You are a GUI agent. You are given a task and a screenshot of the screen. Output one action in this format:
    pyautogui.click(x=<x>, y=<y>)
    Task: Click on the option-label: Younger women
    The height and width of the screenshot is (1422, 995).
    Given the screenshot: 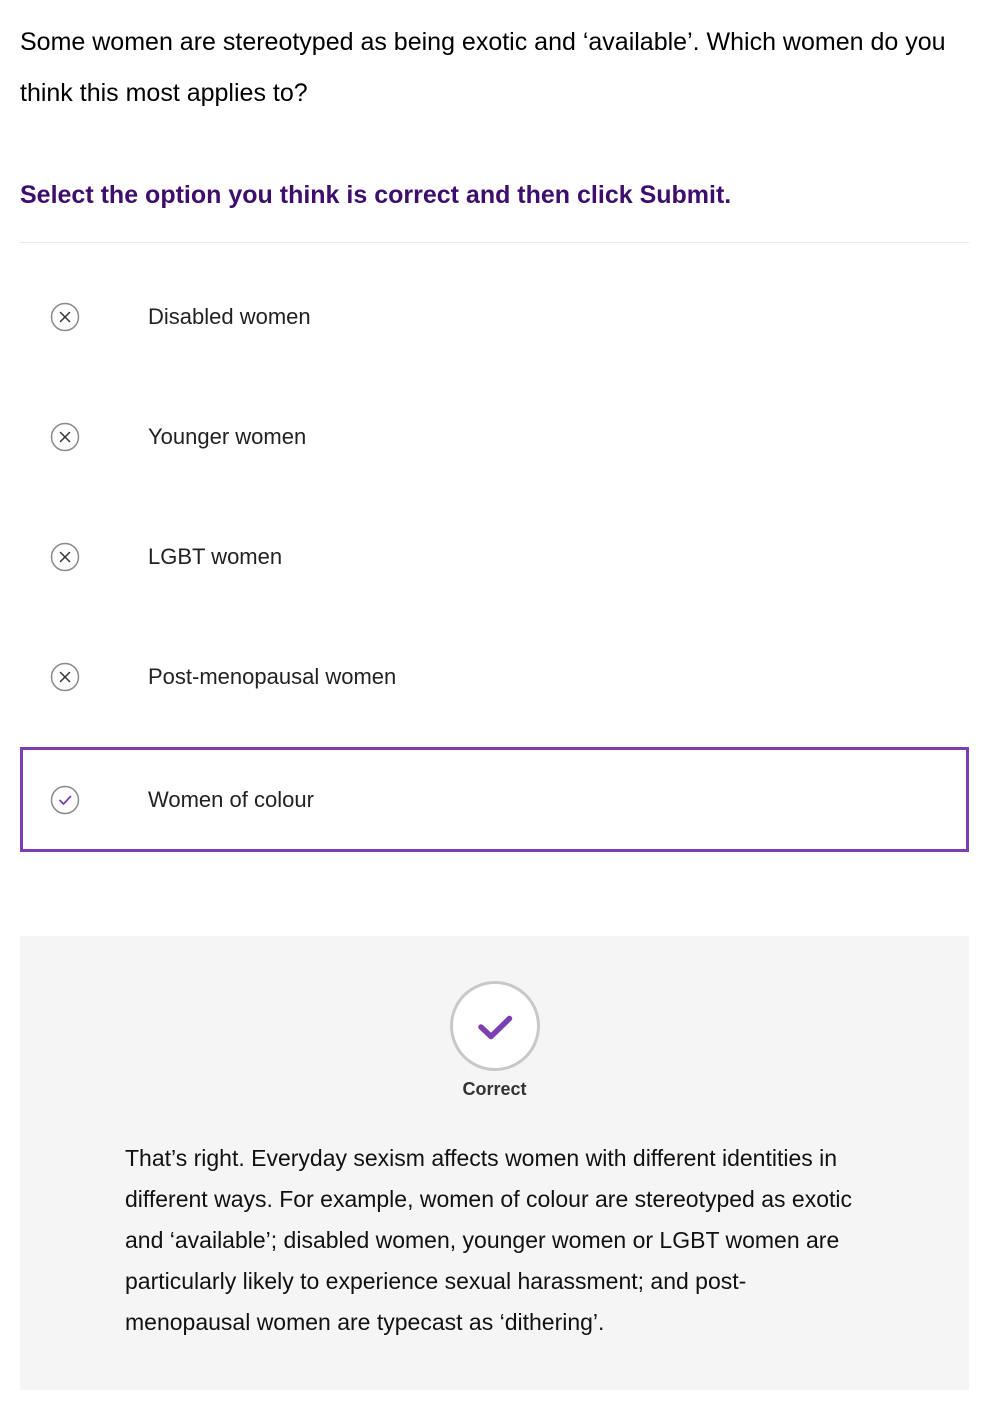 What is the action you would take?
    pyautogui.click(x=227, y=437)
    